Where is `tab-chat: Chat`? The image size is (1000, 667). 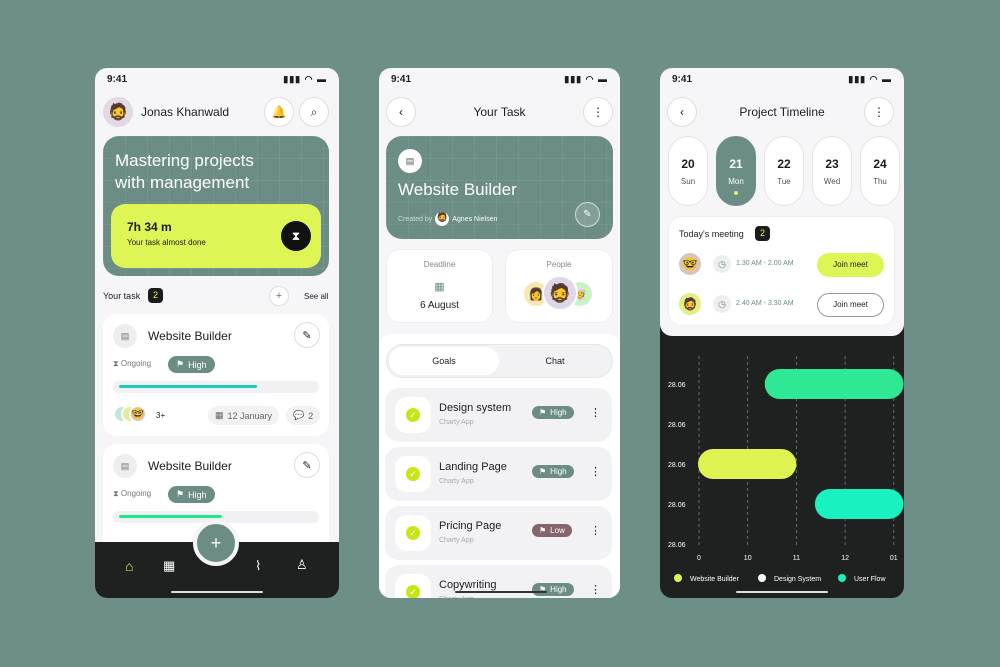 tab-chat: Chat is located at coordinates (555, 361).